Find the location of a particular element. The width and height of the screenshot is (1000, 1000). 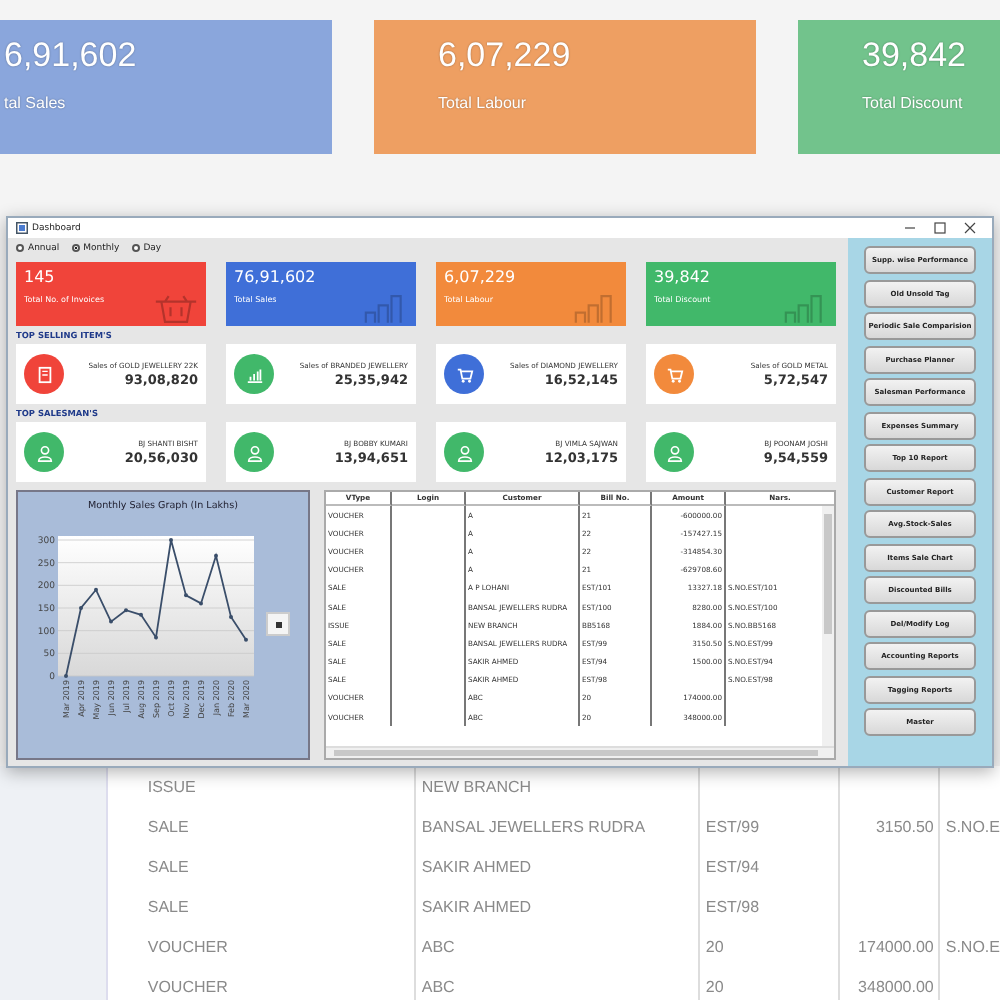

stat-value: 145 is located at coordinates (40, 277).